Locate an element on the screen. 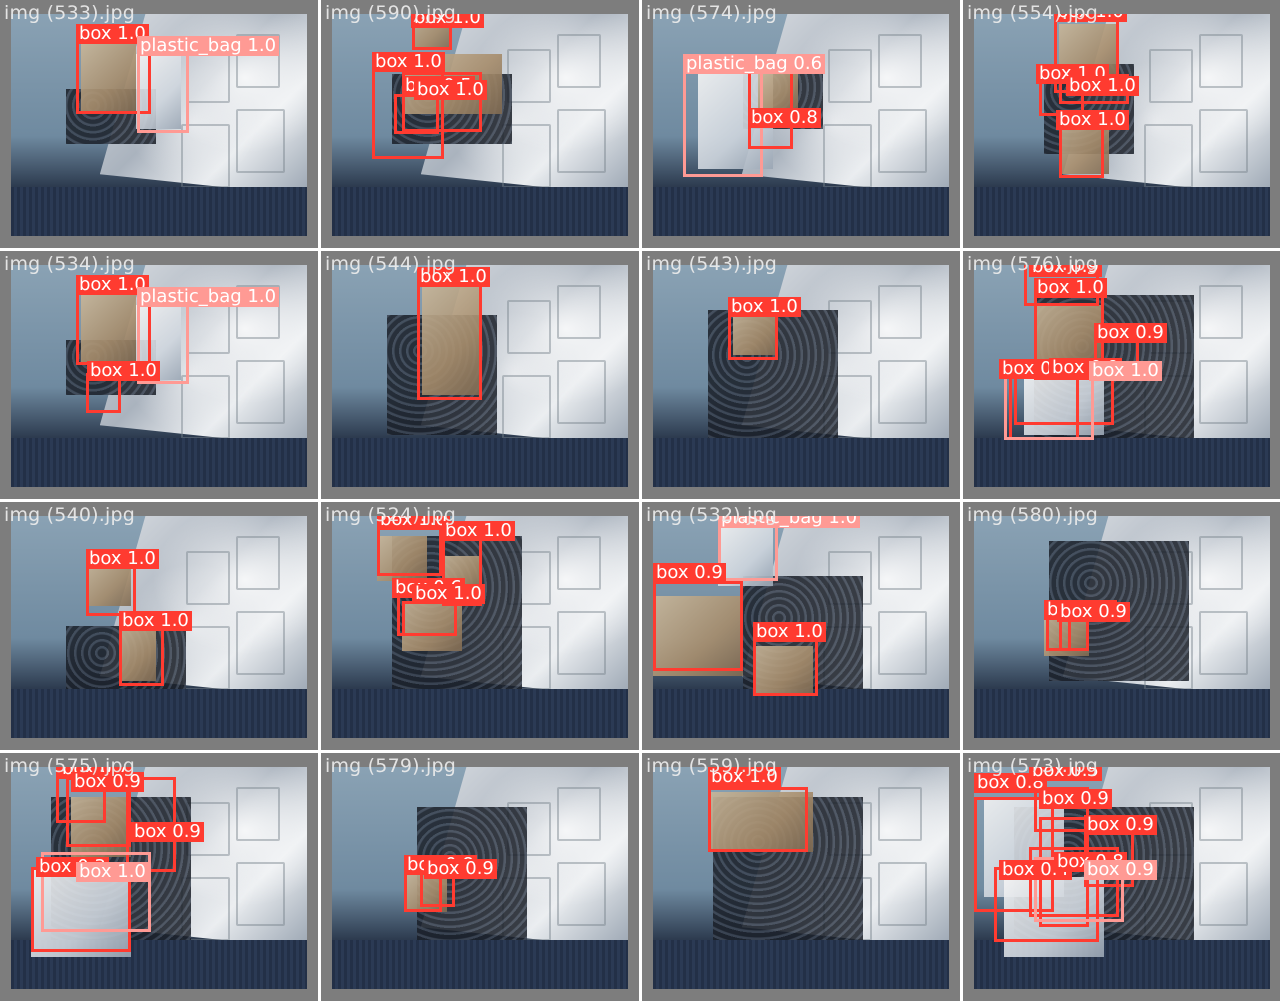 Image resolution: width=1280 pixels, height=1005 pixels. image-filename: img (543).jpg is located at coordinates (712, 264).